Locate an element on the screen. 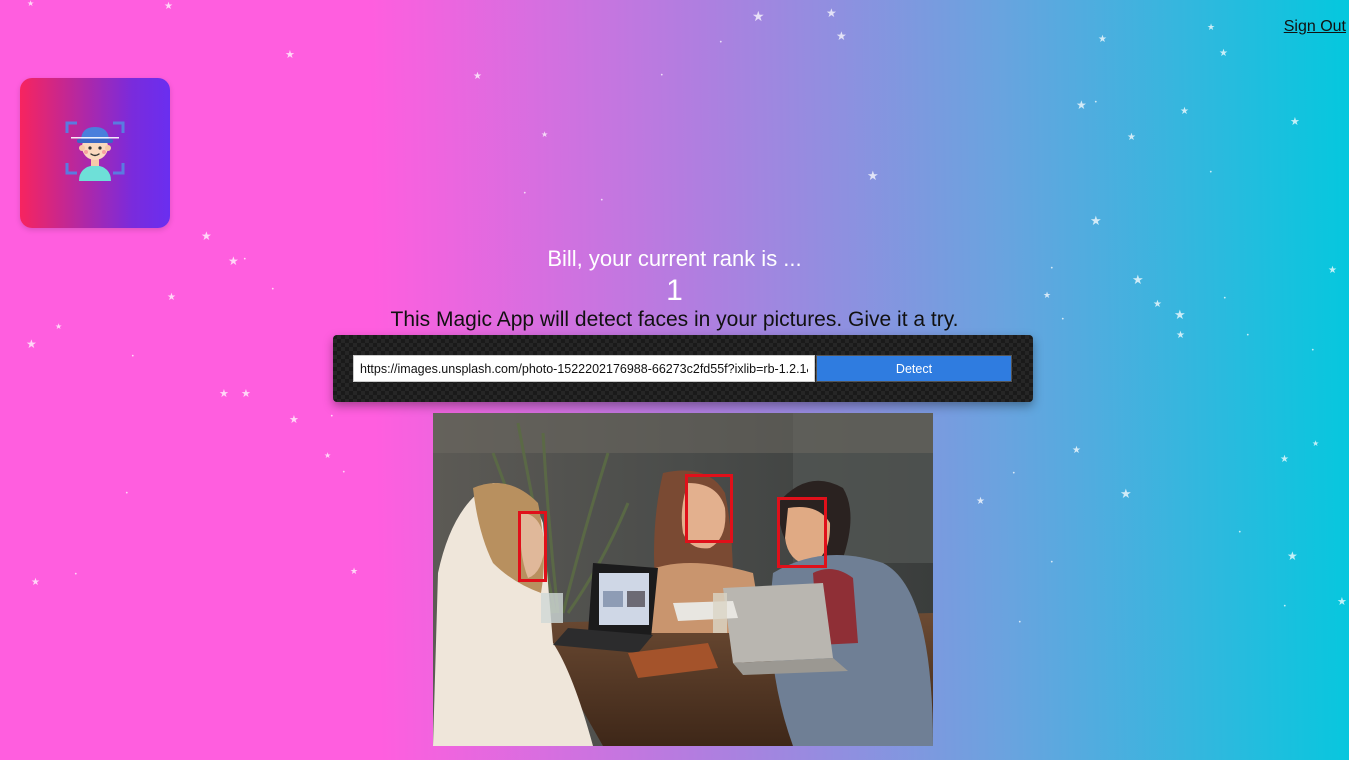 The height and width of the screenshot is (760, 1349). image-url-form: Detect is located at coordinates (683, 368).